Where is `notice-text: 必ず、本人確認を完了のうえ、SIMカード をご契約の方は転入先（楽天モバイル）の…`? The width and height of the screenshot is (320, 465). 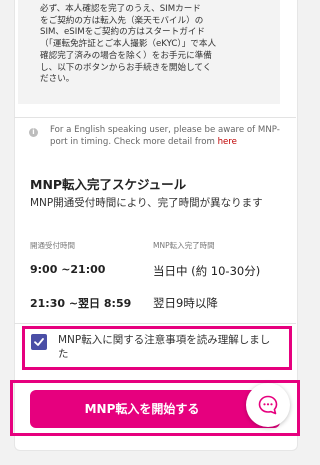 notice-text: 必ず、本人確認を完了のうえ、SIMカード をご契約の方は転入先（楽天モバイル）の… is located at coordinates (128, 44).